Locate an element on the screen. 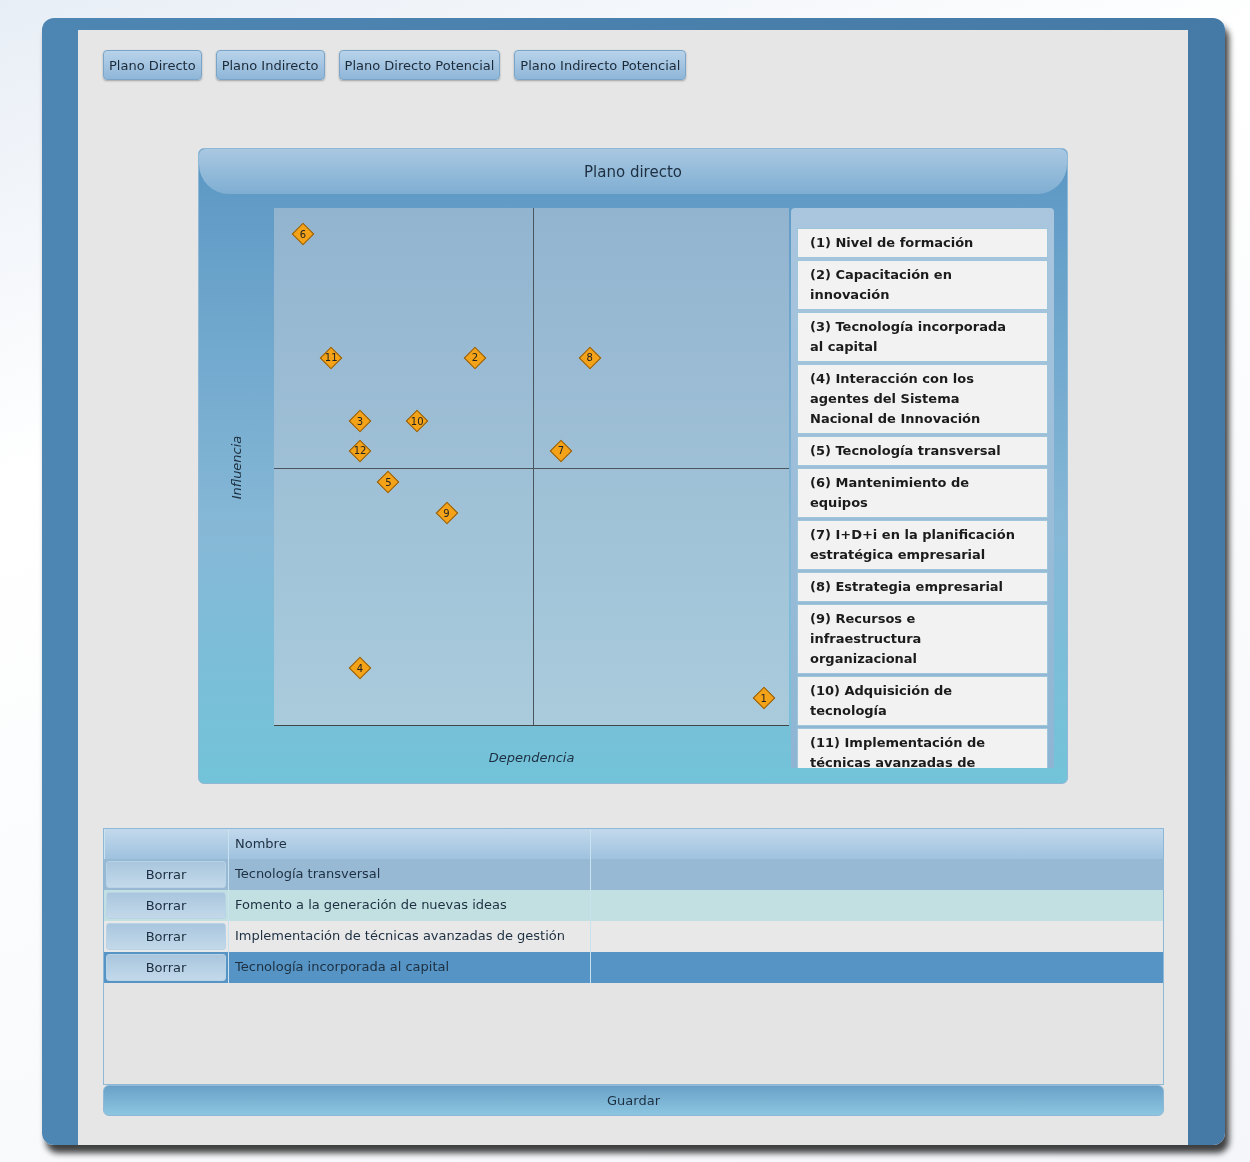 This screenshot has width=1250, height=1162. chart-title: Plano directo is located at coordinates (633, 171).